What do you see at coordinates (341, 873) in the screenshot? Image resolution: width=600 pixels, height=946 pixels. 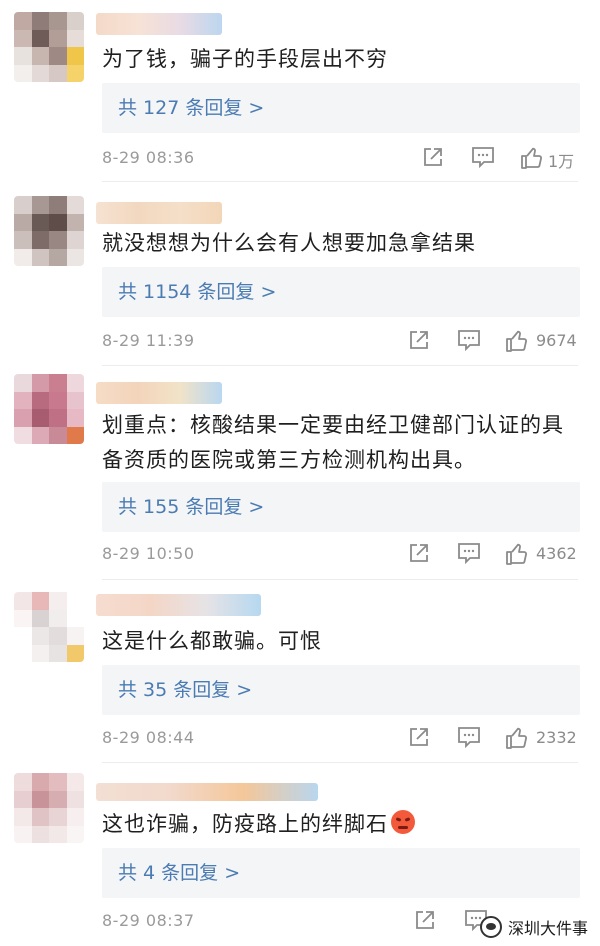 I see `replies-button: 共 4 条回复 >` at bounding box center [341, 873].